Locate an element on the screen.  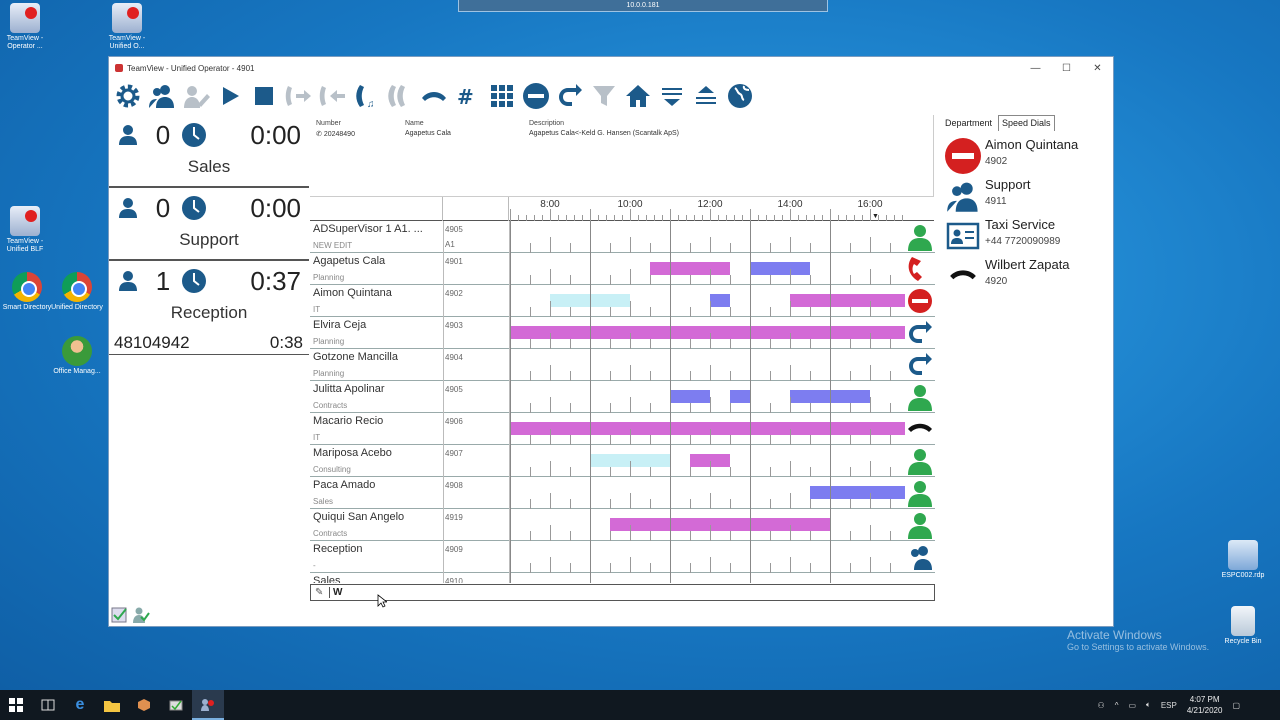
tab-department: Department is located at coordinates (968, 123).